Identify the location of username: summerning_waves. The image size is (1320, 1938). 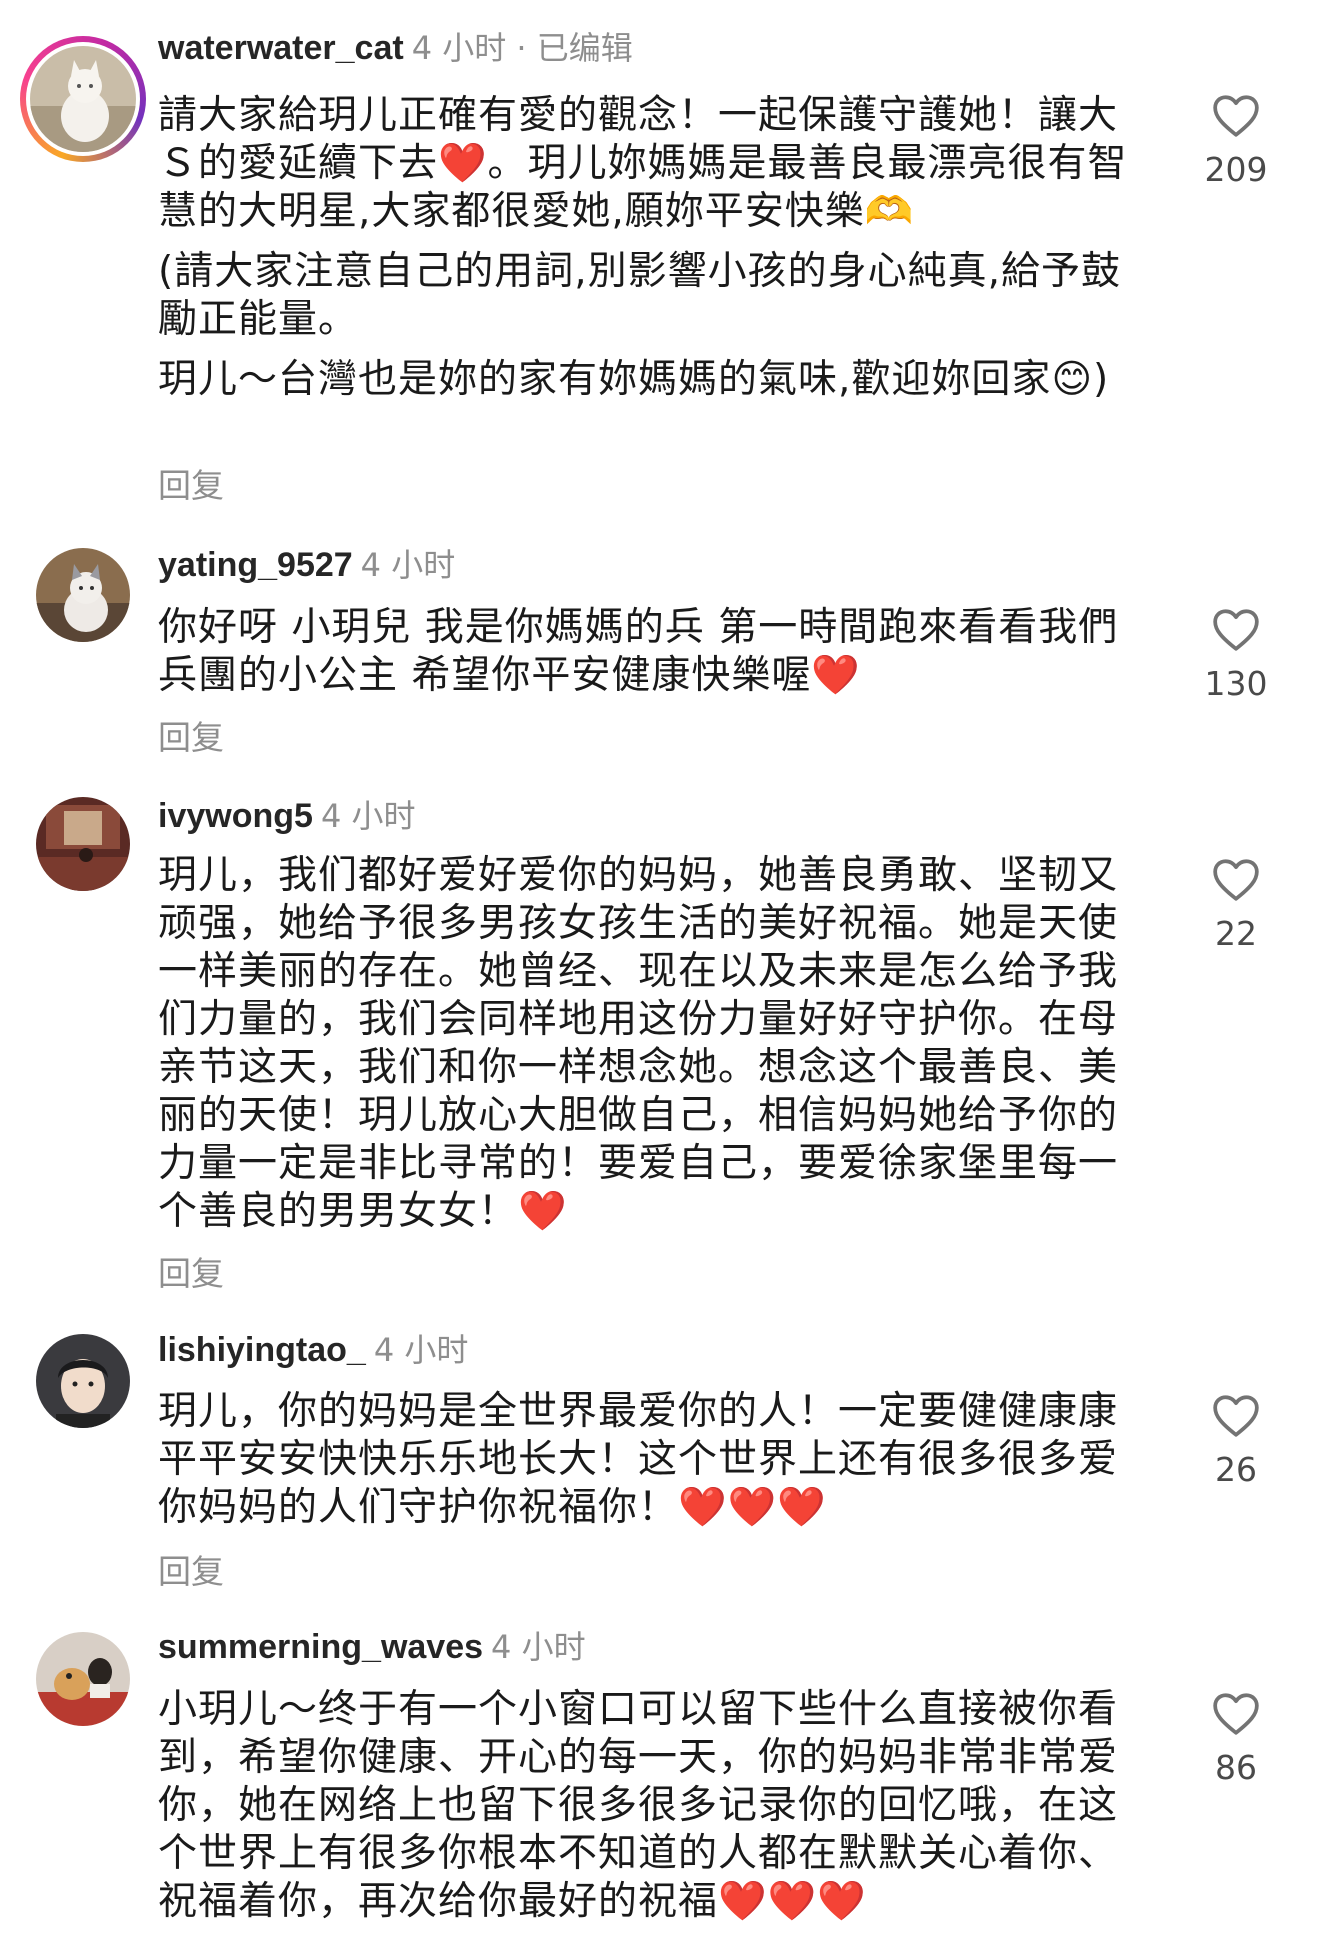
(320, 1647).